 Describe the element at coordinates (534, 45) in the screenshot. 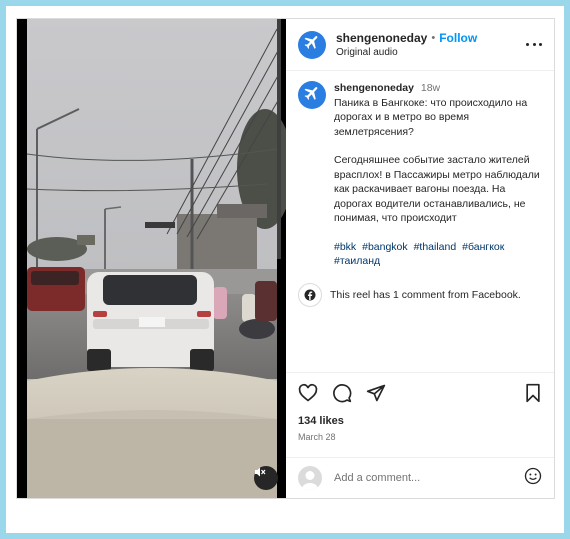

I see `more-options-icon` at that location.